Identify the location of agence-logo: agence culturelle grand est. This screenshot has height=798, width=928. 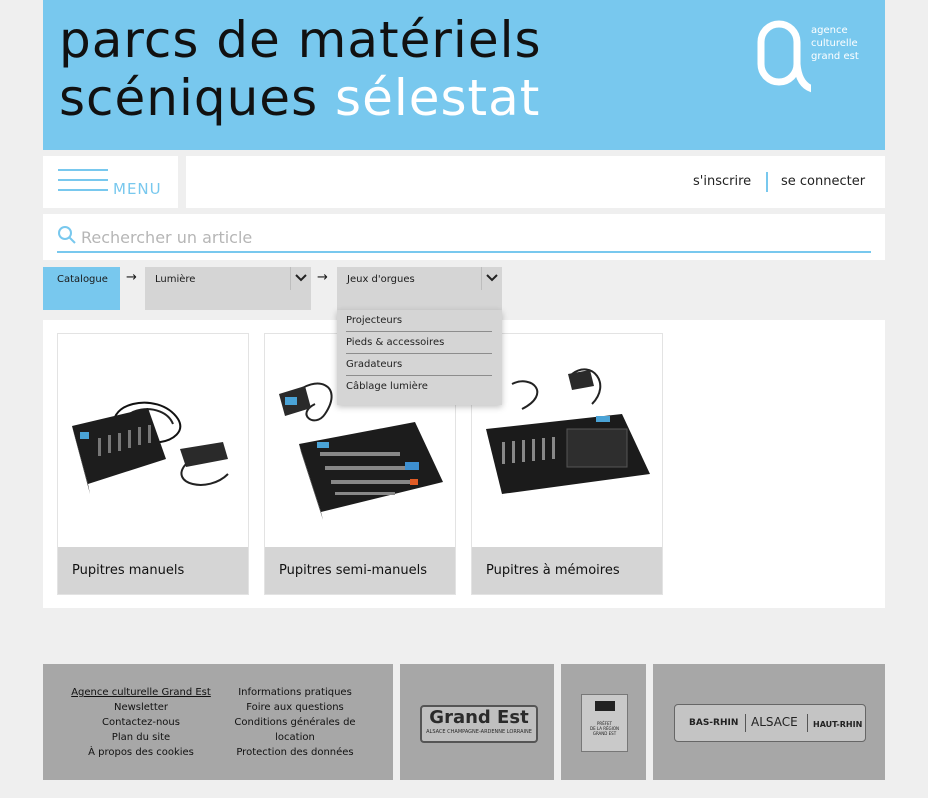
(811, 54).